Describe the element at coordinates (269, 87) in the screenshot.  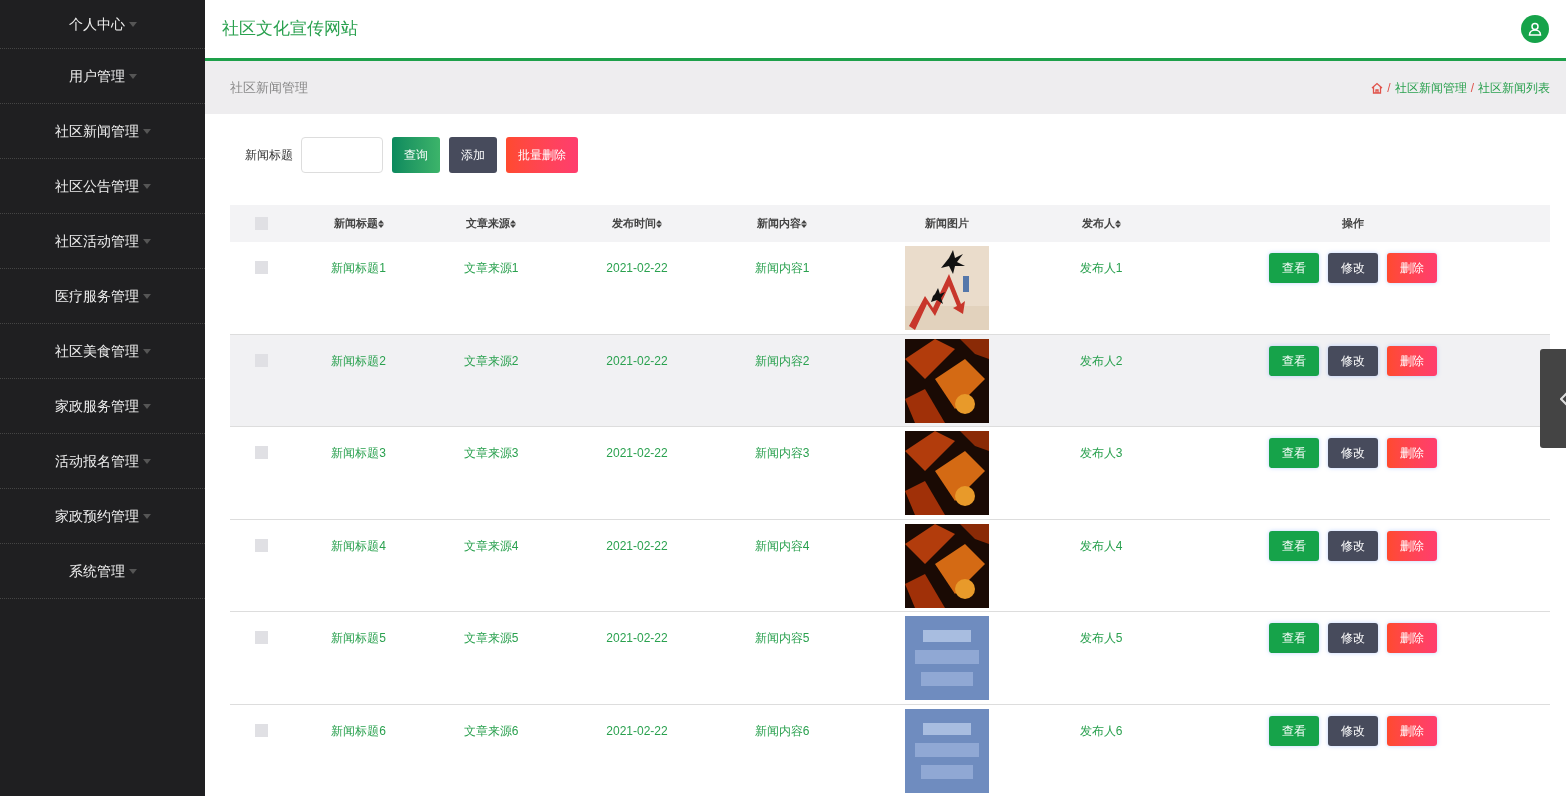
I see `page-title: 社区新闻管理` at that location.